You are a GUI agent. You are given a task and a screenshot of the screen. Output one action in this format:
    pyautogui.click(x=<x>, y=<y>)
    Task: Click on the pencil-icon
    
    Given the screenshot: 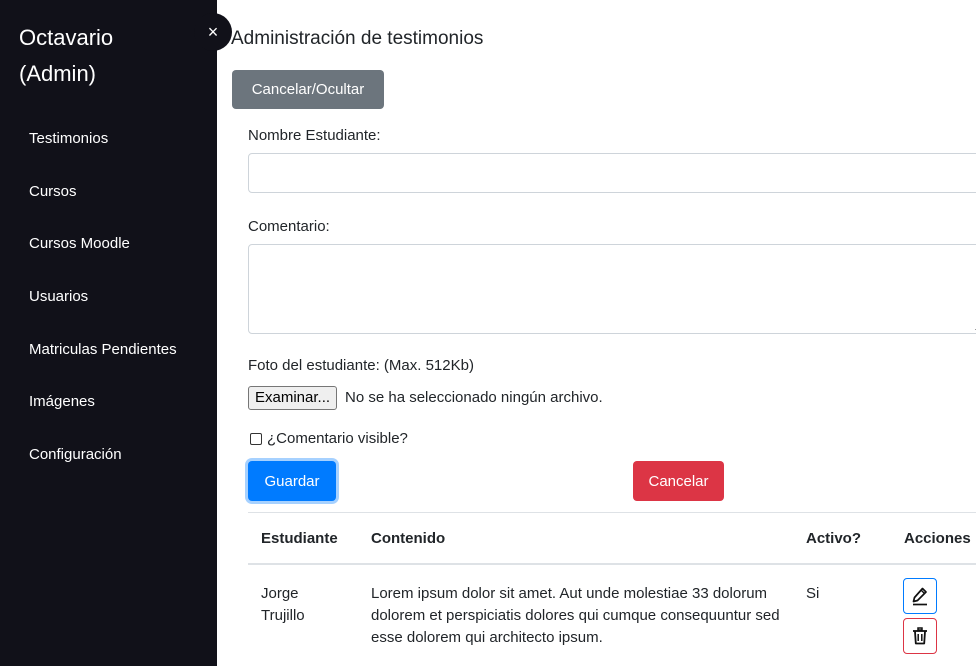 What is the action you would take?
    pyautogui.click(x=919, y=596)
    